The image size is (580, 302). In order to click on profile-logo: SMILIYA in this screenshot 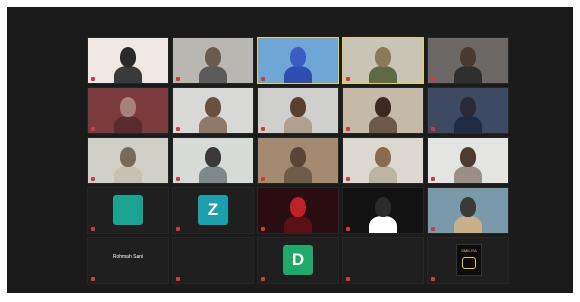, I will do `click(469, 260)`.